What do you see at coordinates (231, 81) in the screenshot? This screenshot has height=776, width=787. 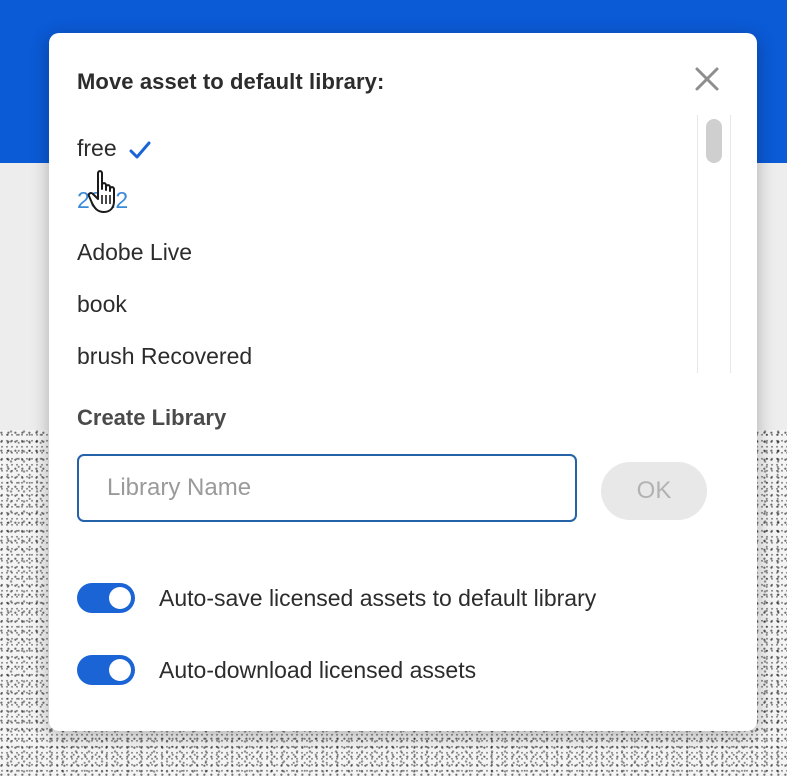 I see `dialog-title: Move asset to default library:` at bounding box center [231, 81].